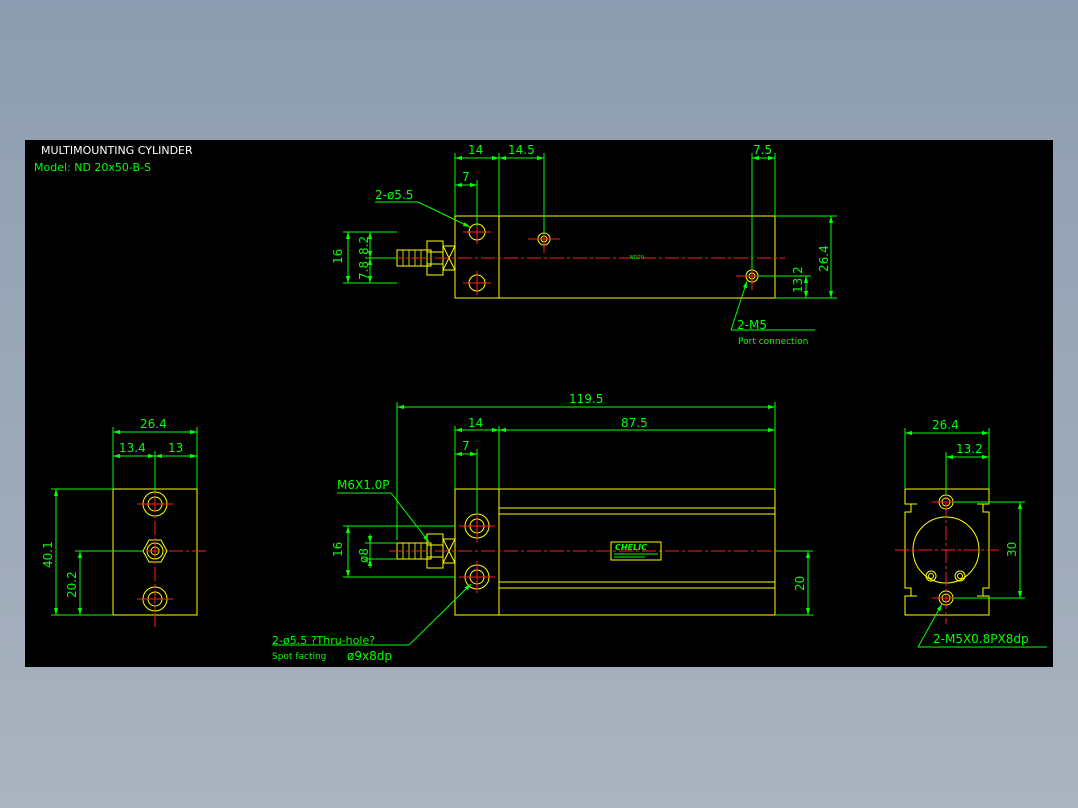  I want to click on top-dim-26-4: 26.4, so click(824, 258).